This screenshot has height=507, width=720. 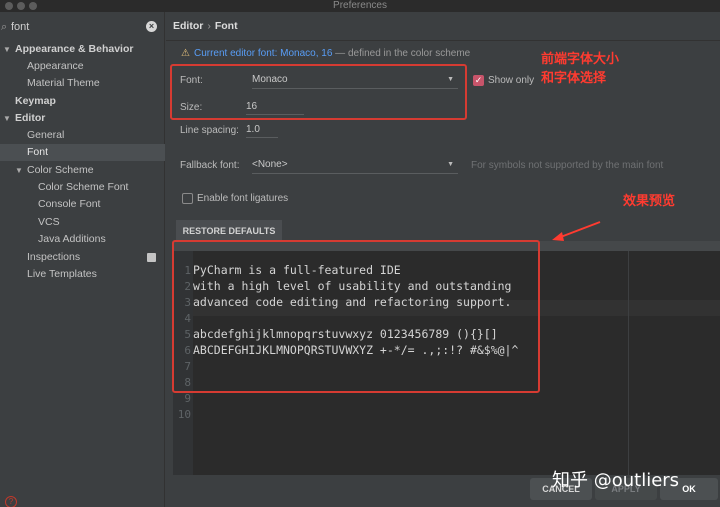 What do you see at coordinates (60, 170) in the screenshot?
I see `sidebar-item-label: Color Scheme` at bounding box center [60, 170].